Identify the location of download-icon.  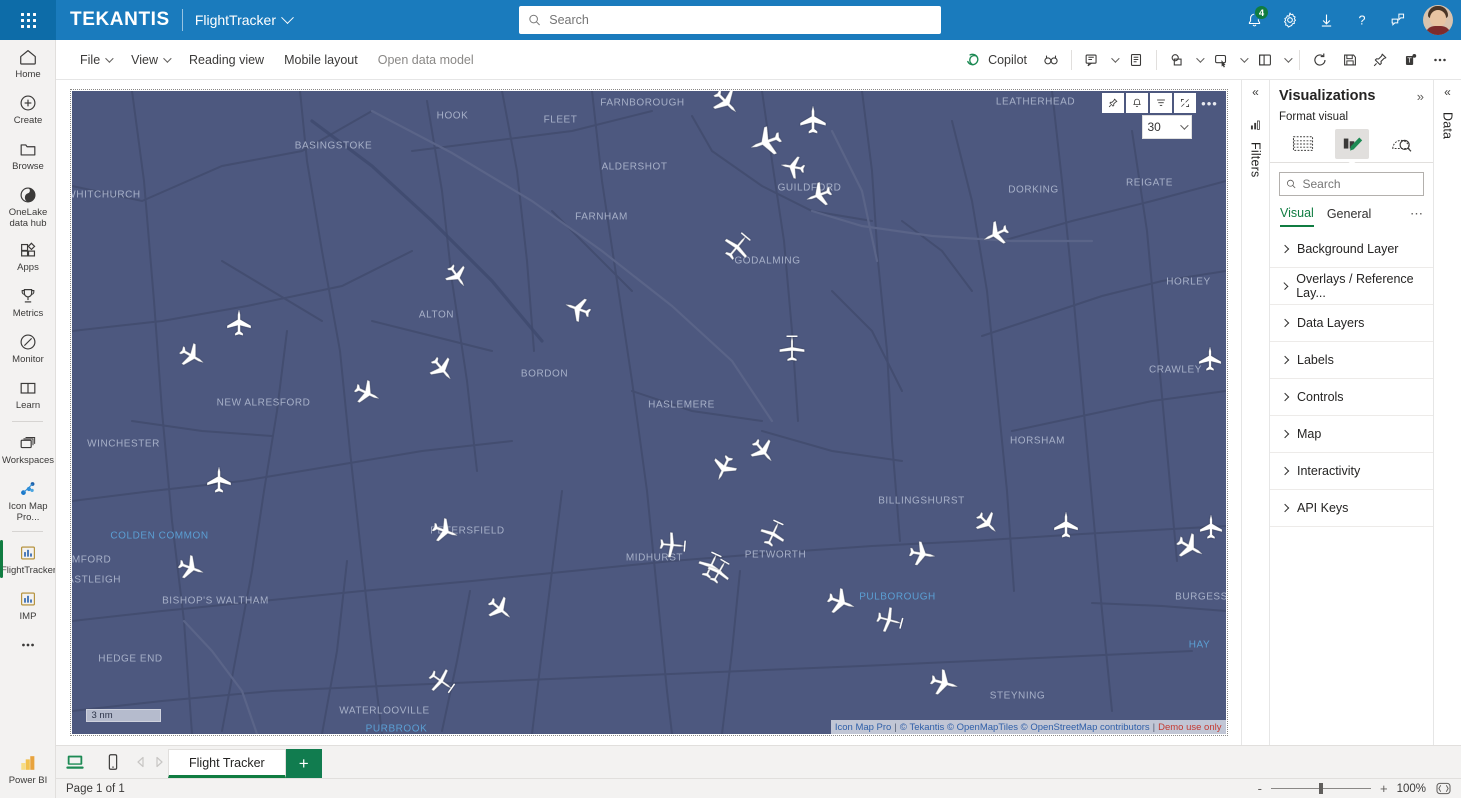
(1326, 20).